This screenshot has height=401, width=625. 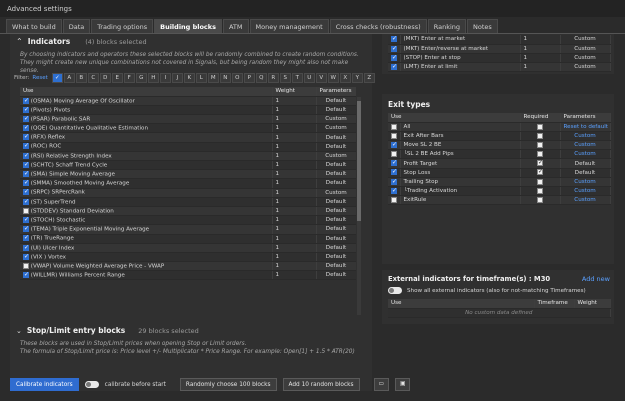 I want to click on table-row: (STDDEV) Standard Deviation 1 Default, so click(x=188, y=211).